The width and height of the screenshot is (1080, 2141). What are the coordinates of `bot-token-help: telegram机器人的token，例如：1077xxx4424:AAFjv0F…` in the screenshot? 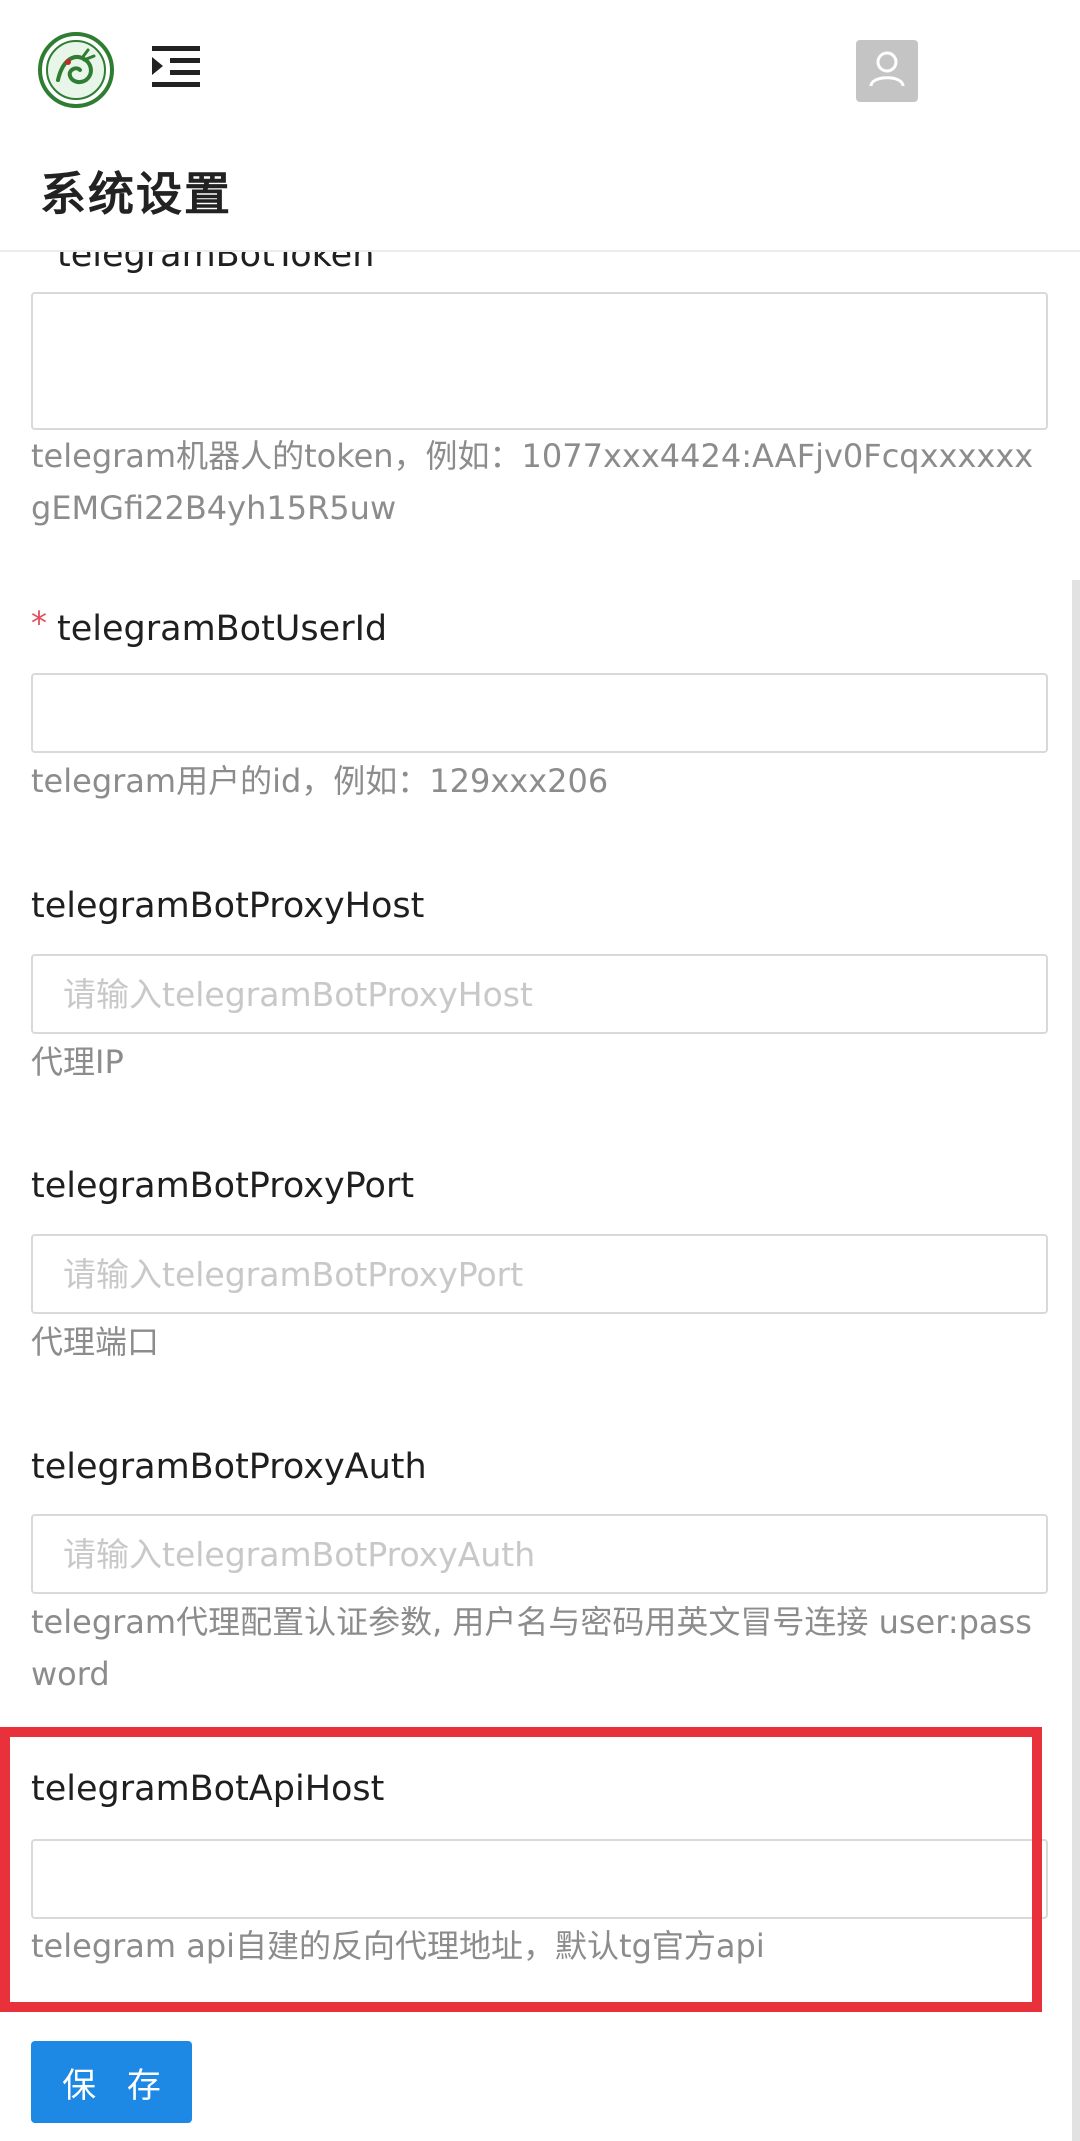 It's located at (532, 482).